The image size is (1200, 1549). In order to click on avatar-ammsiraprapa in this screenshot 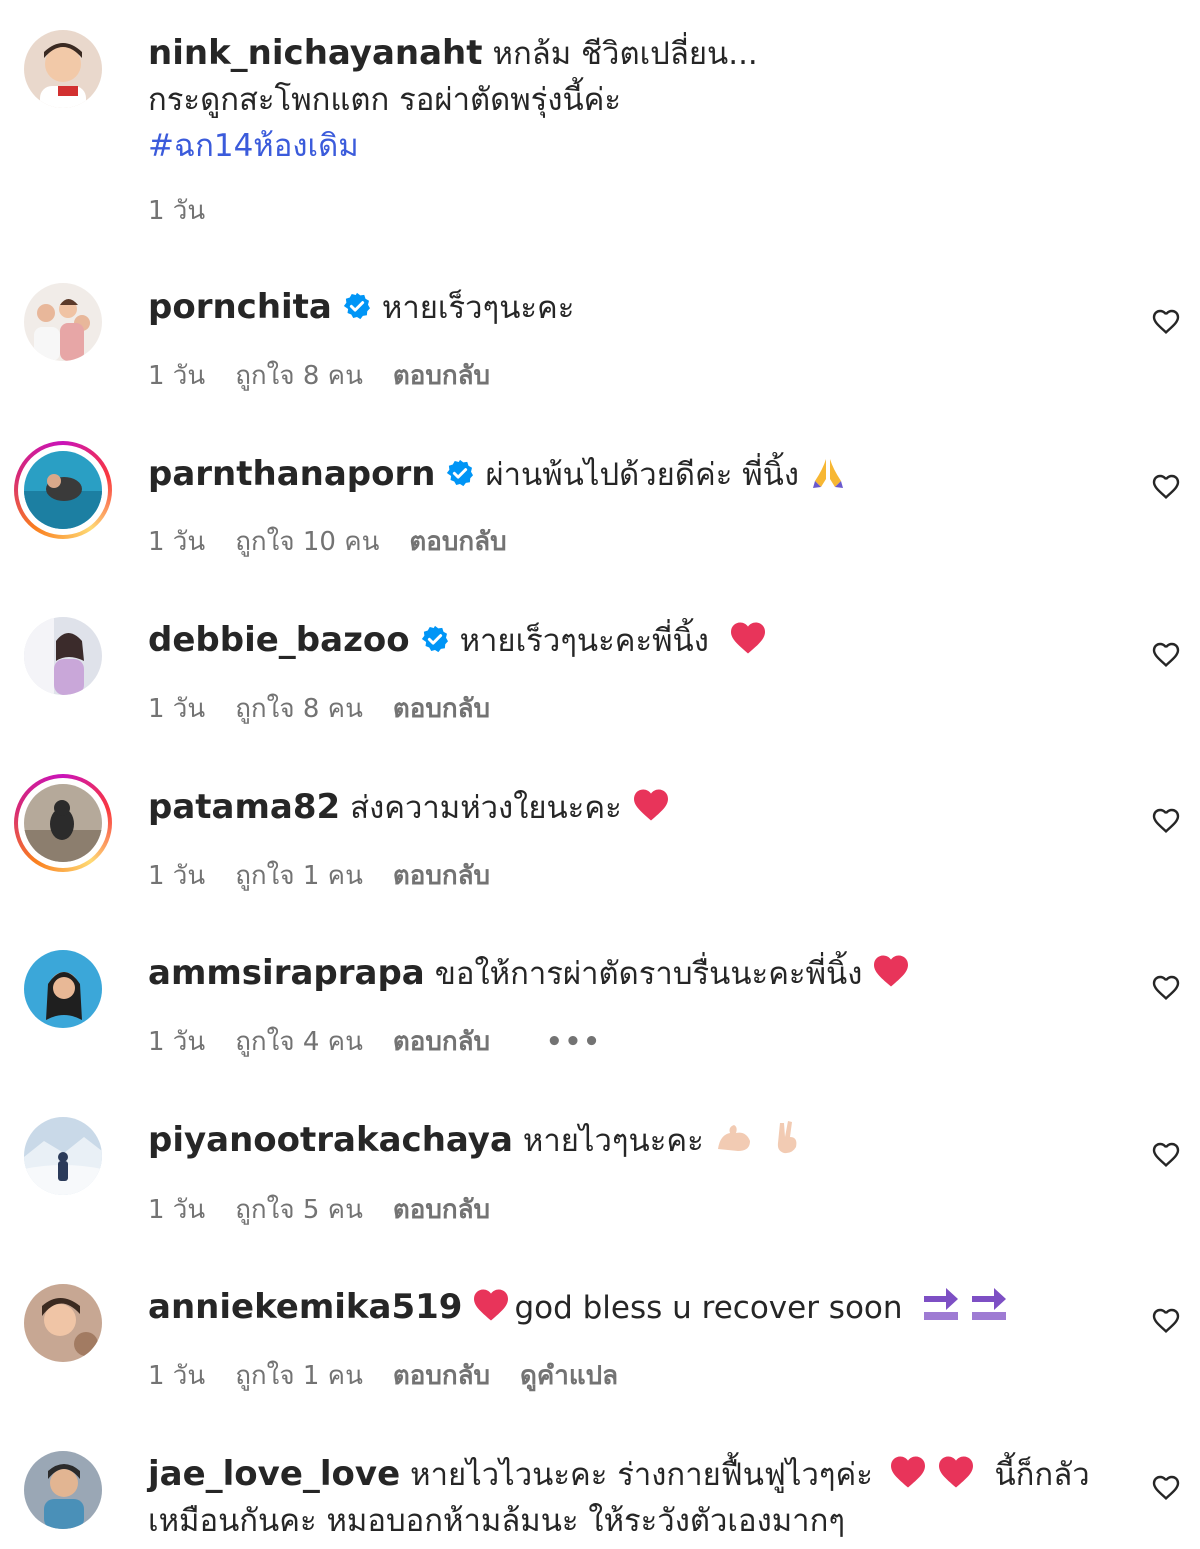, I will do `click(63, 989)`.